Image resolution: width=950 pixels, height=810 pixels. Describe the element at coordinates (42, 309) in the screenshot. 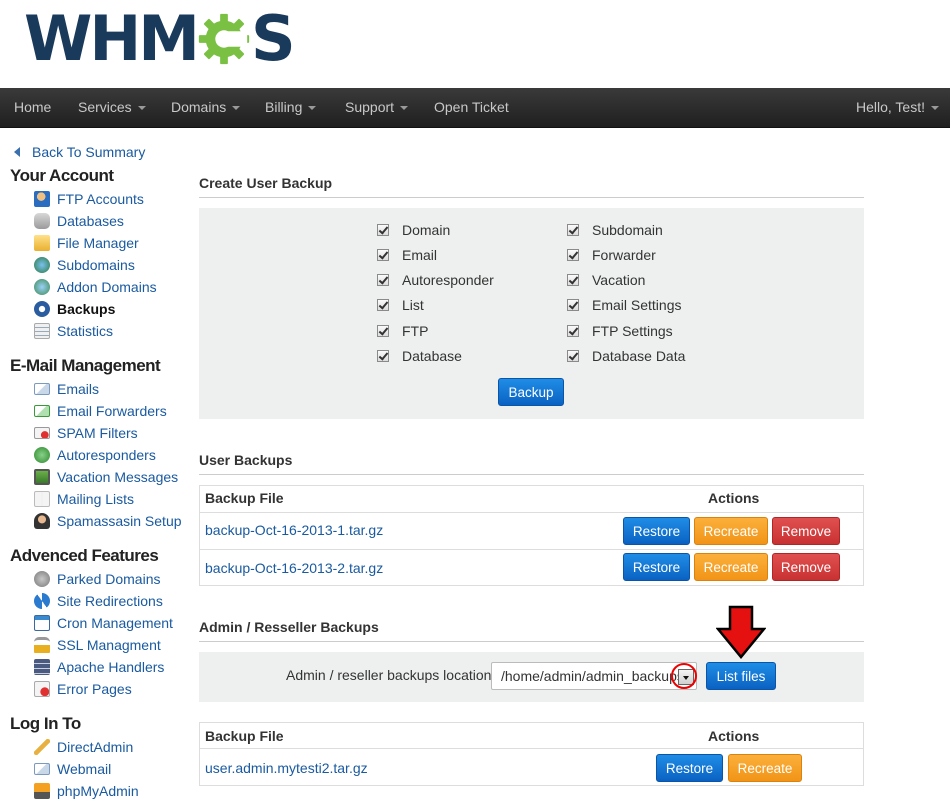

I see `clock-icon` at that location.